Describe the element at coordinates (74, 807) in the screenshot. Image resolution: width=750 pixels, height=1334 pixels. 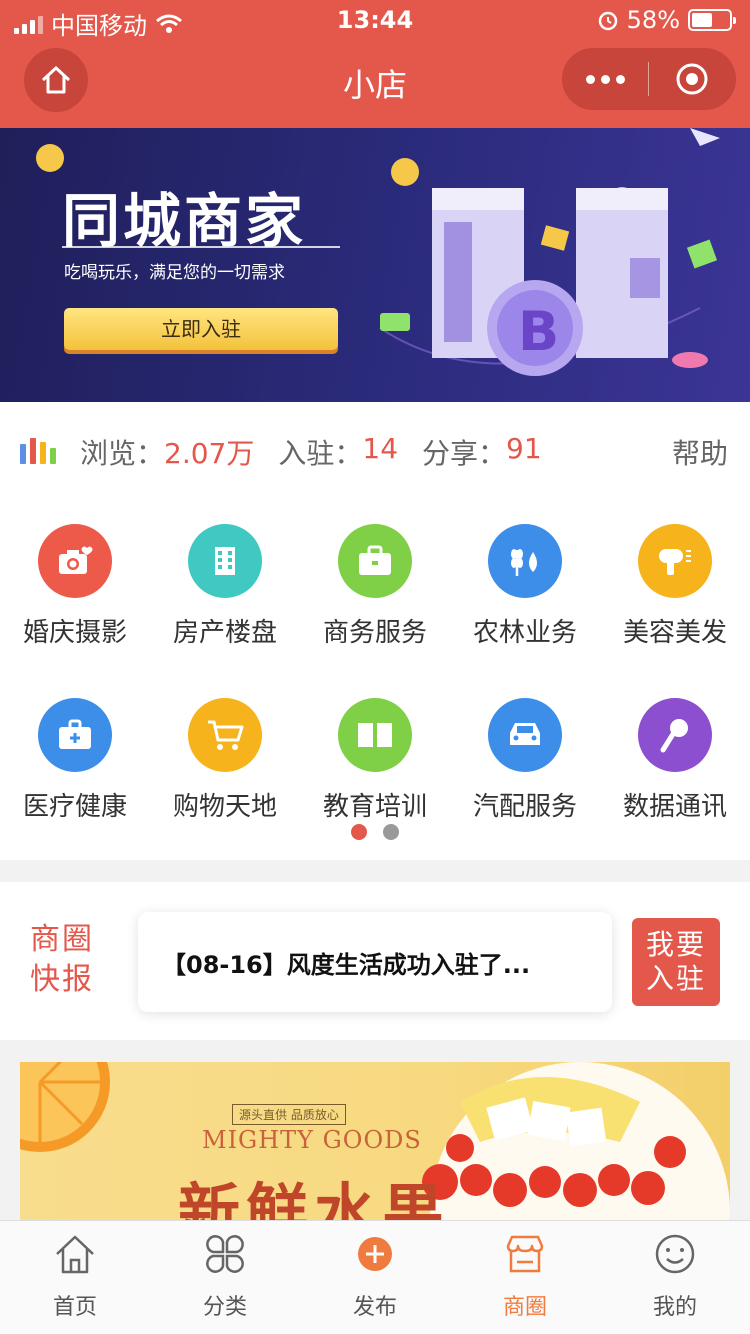
I see `category-label: 医疗健康` at that location.